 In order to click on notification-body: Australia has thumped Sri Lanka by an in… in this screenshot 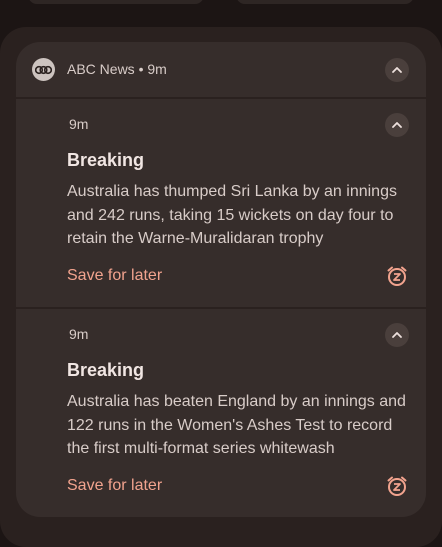, I will do `click(232, 215)`.